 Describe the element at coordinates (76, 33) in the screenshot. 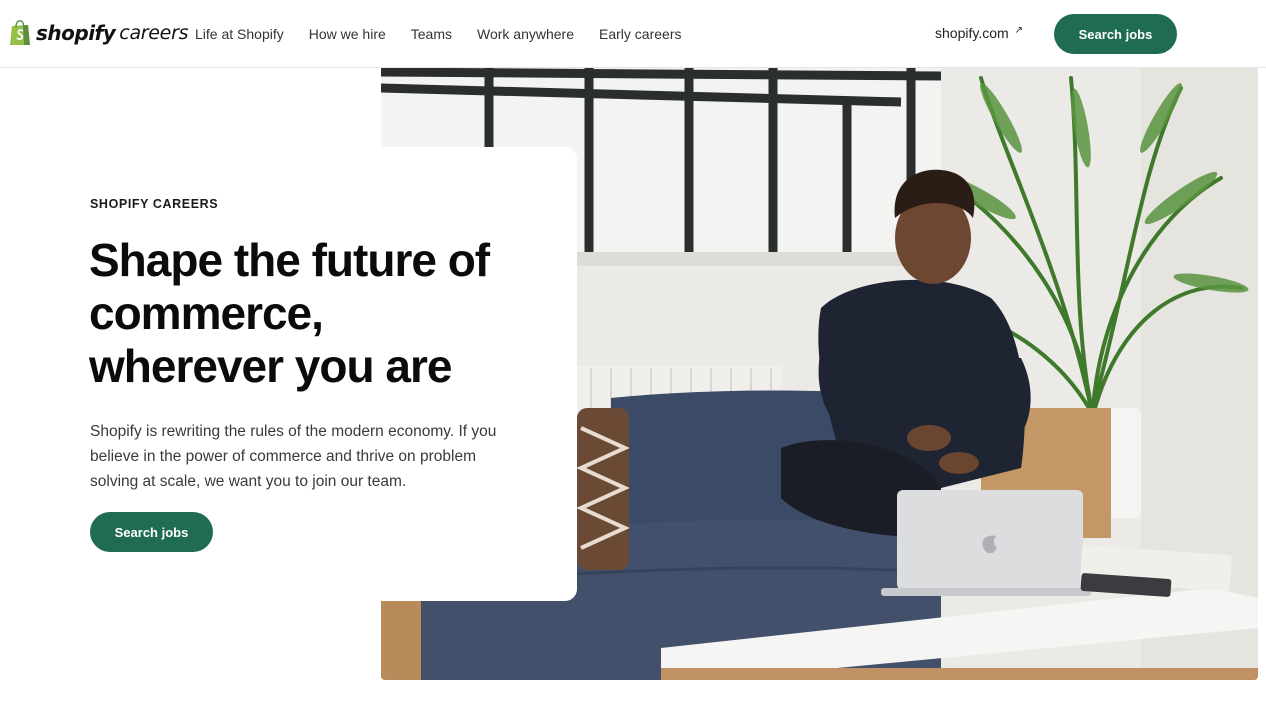

I see `logo-wordmark: shopify` at that location.